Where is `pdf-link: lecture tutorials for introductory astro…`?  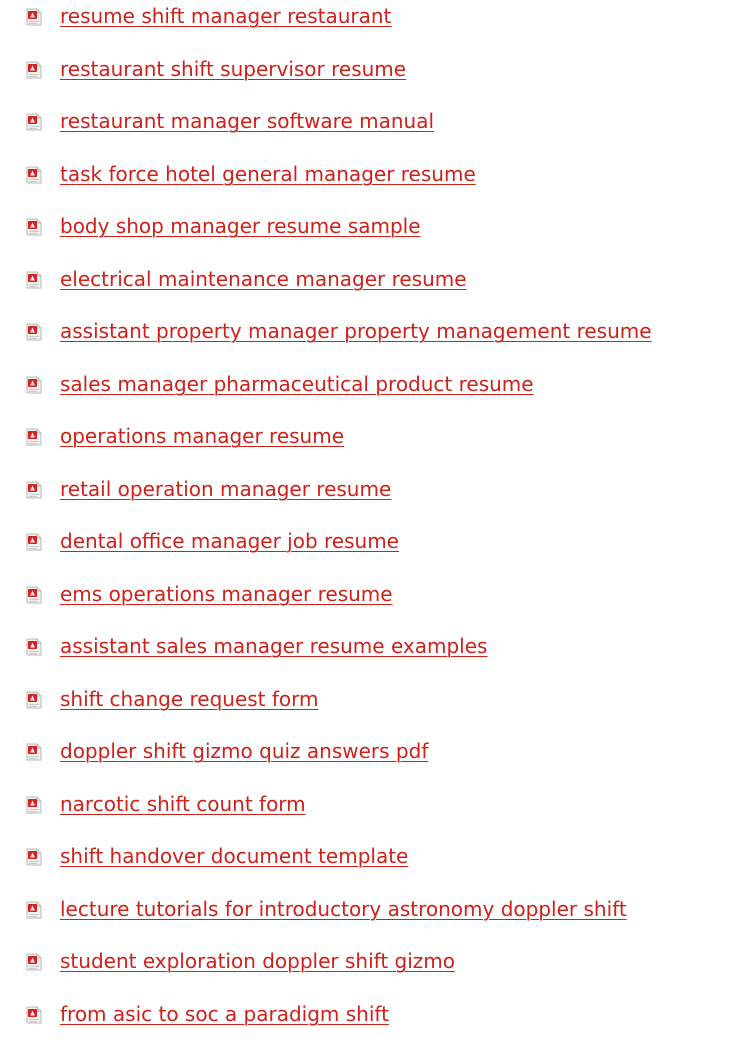 pdf-link: lecture tutorials for introductory astro… is located at coordinates (343, 909).